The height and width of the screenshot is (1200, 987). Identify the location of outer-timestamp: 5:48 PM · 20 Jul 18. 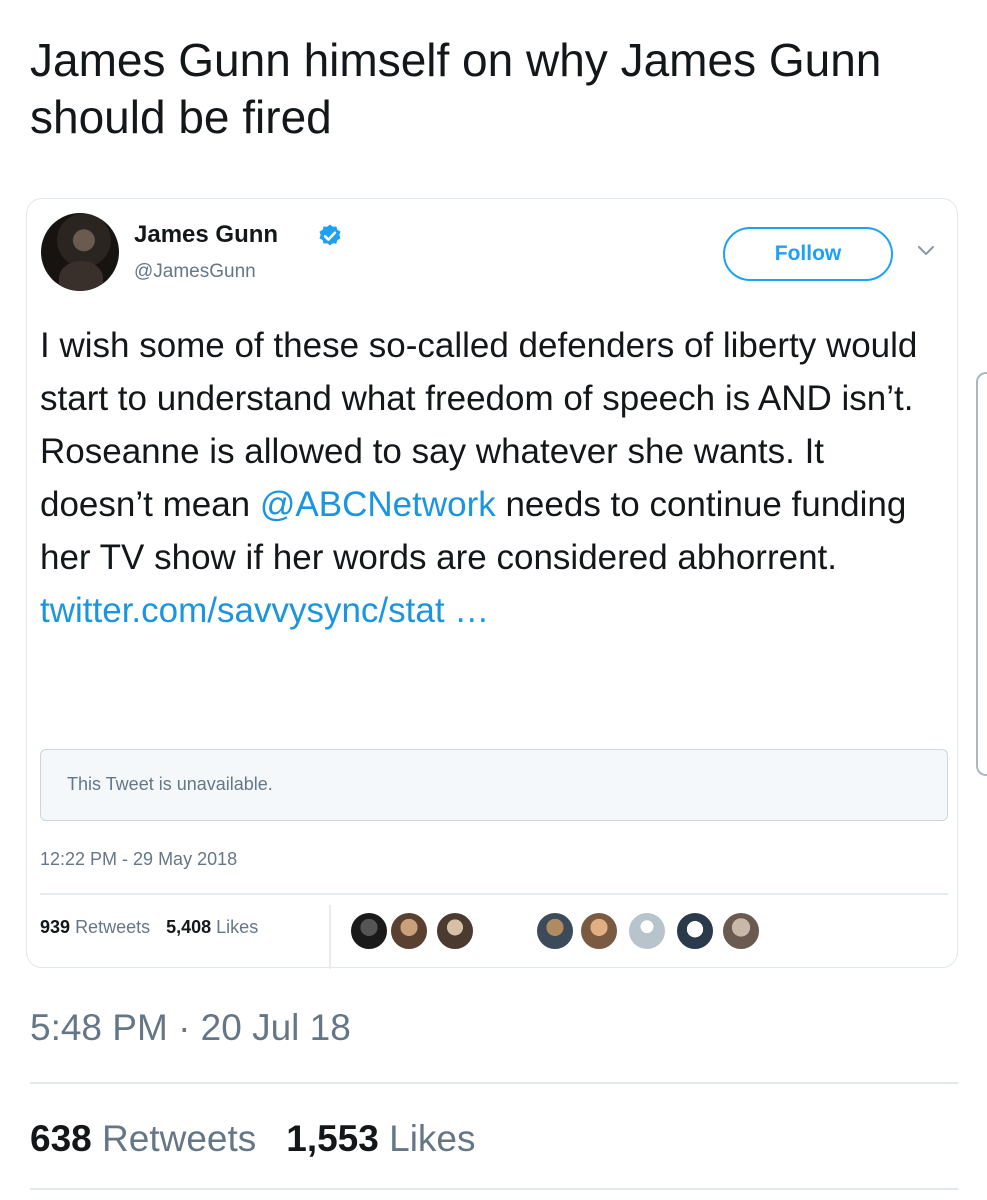
(190, 1028).